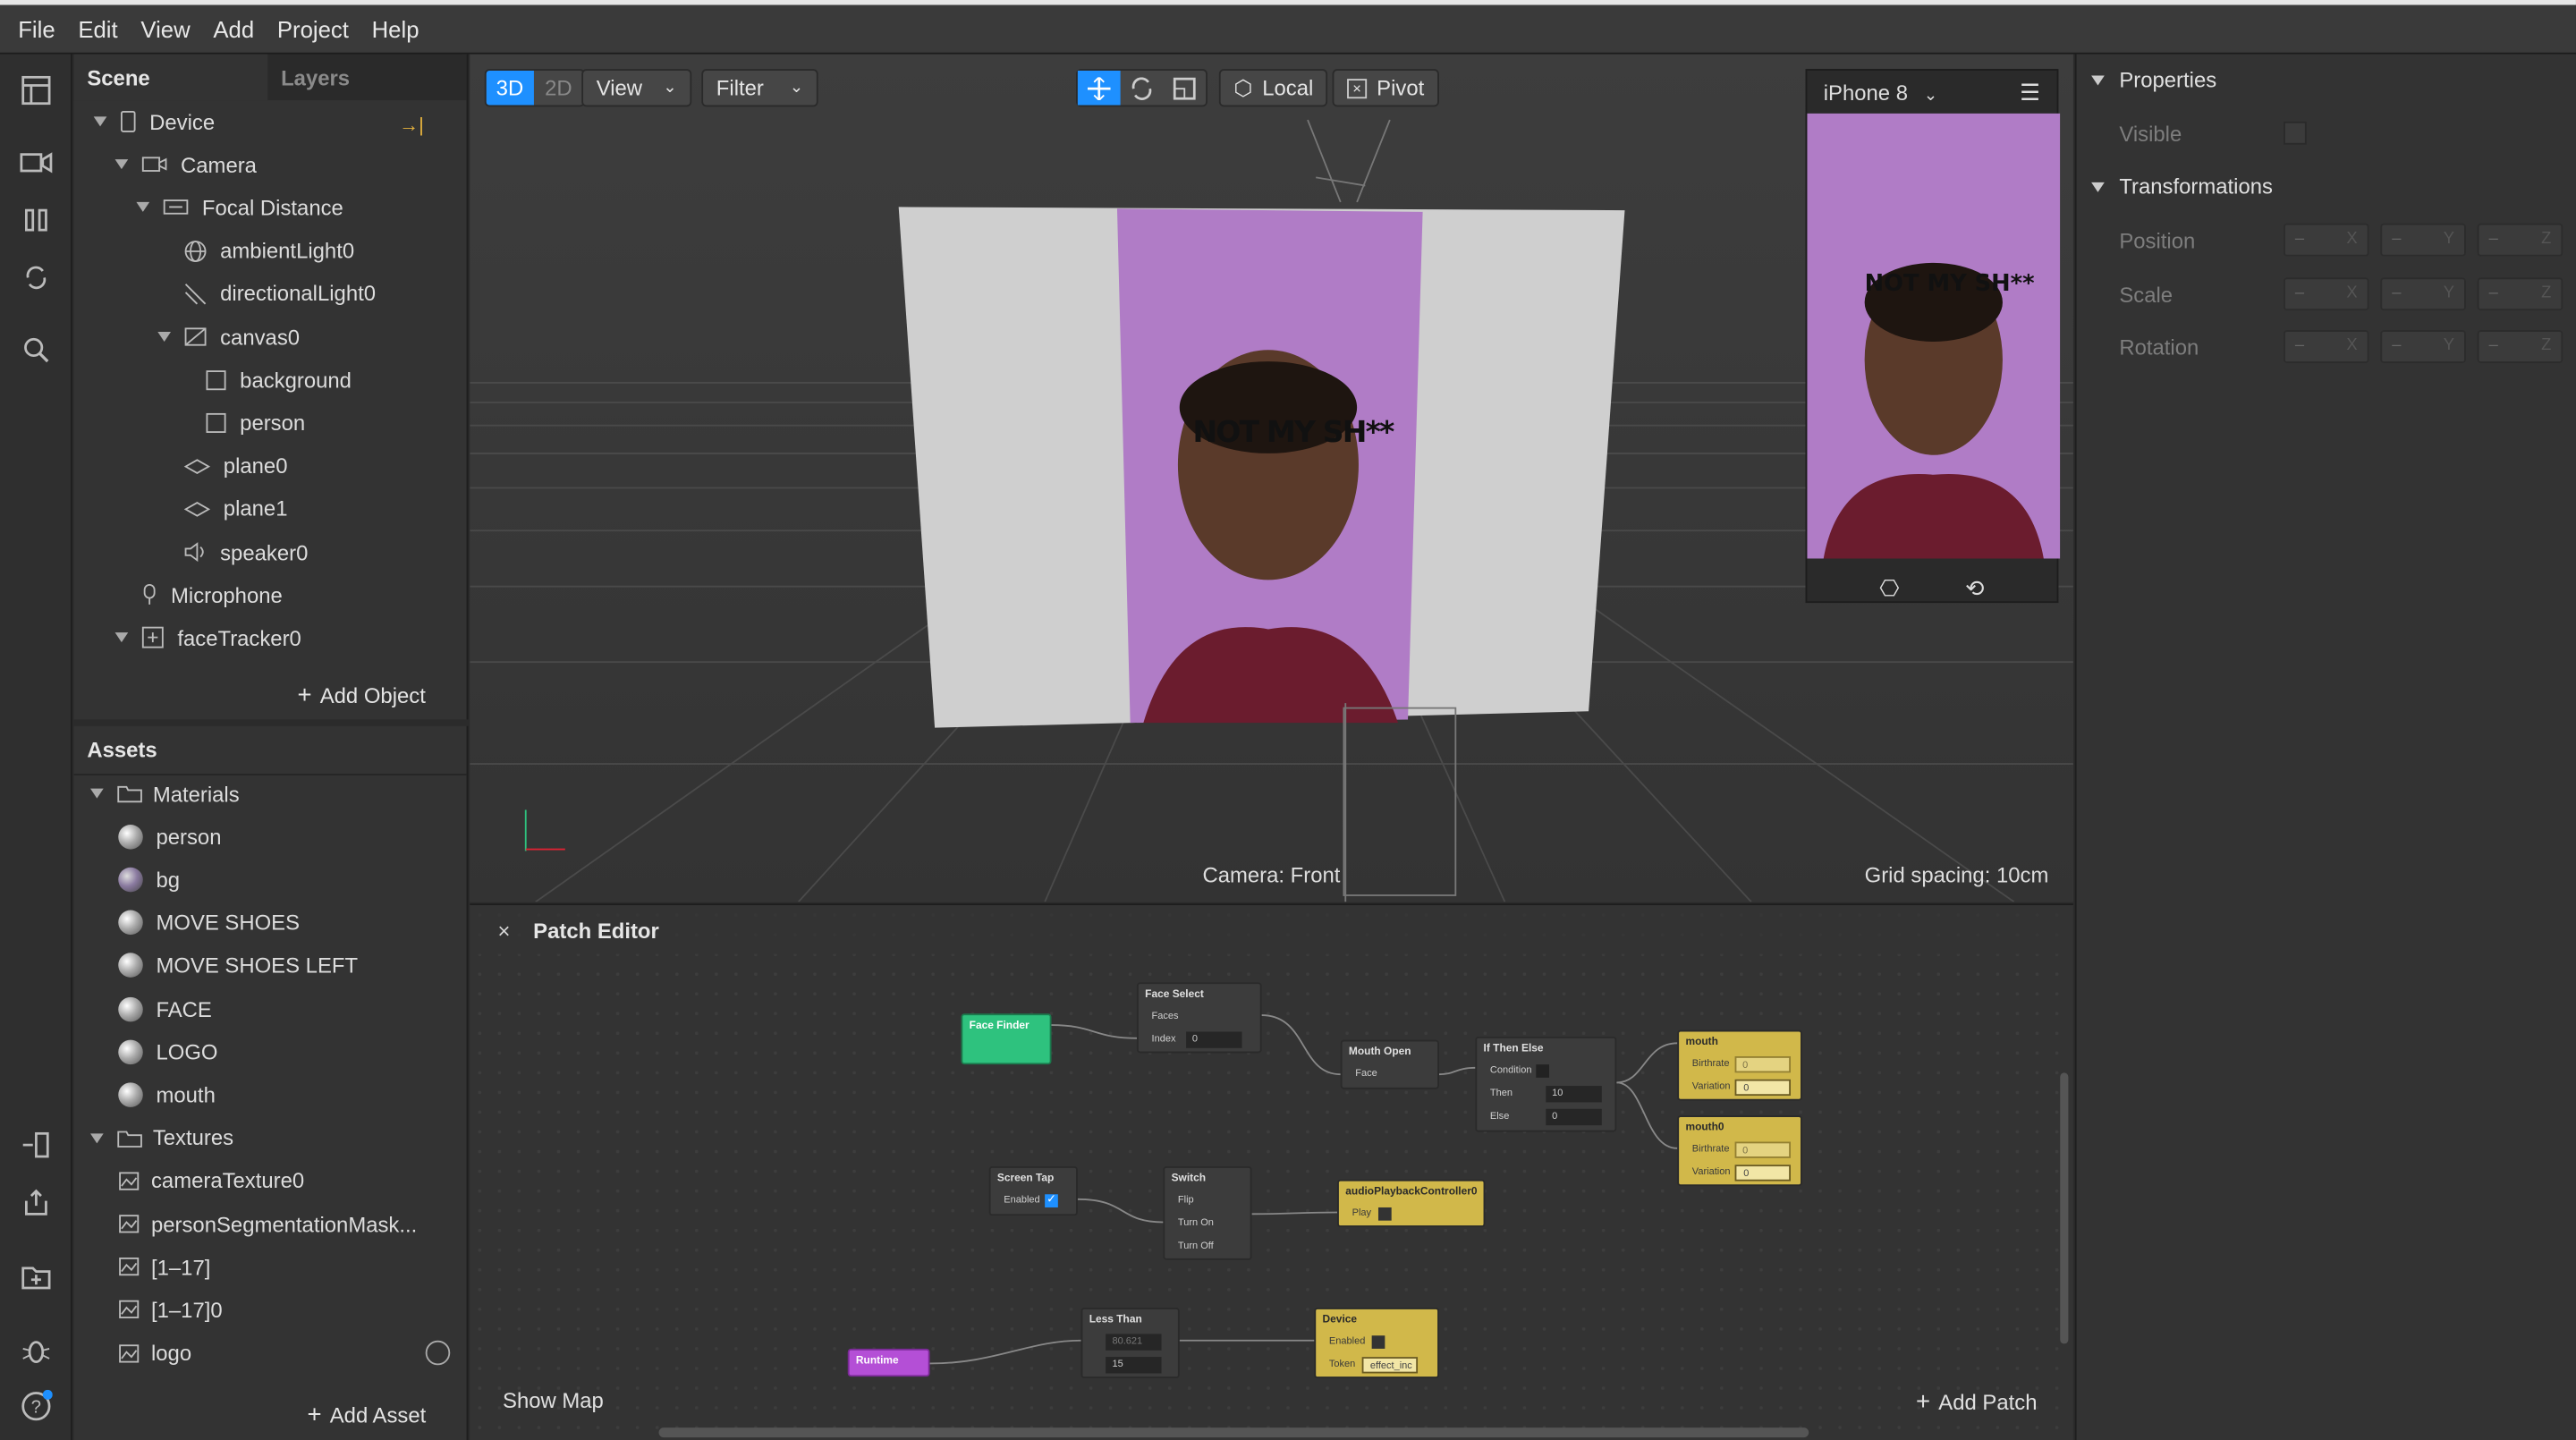 The height and width of the screenshot is (1440, 2576). Describe the element at coordinates (1233, 1432) in the screenshot. I see `horizontal-scrollbar` at that location.